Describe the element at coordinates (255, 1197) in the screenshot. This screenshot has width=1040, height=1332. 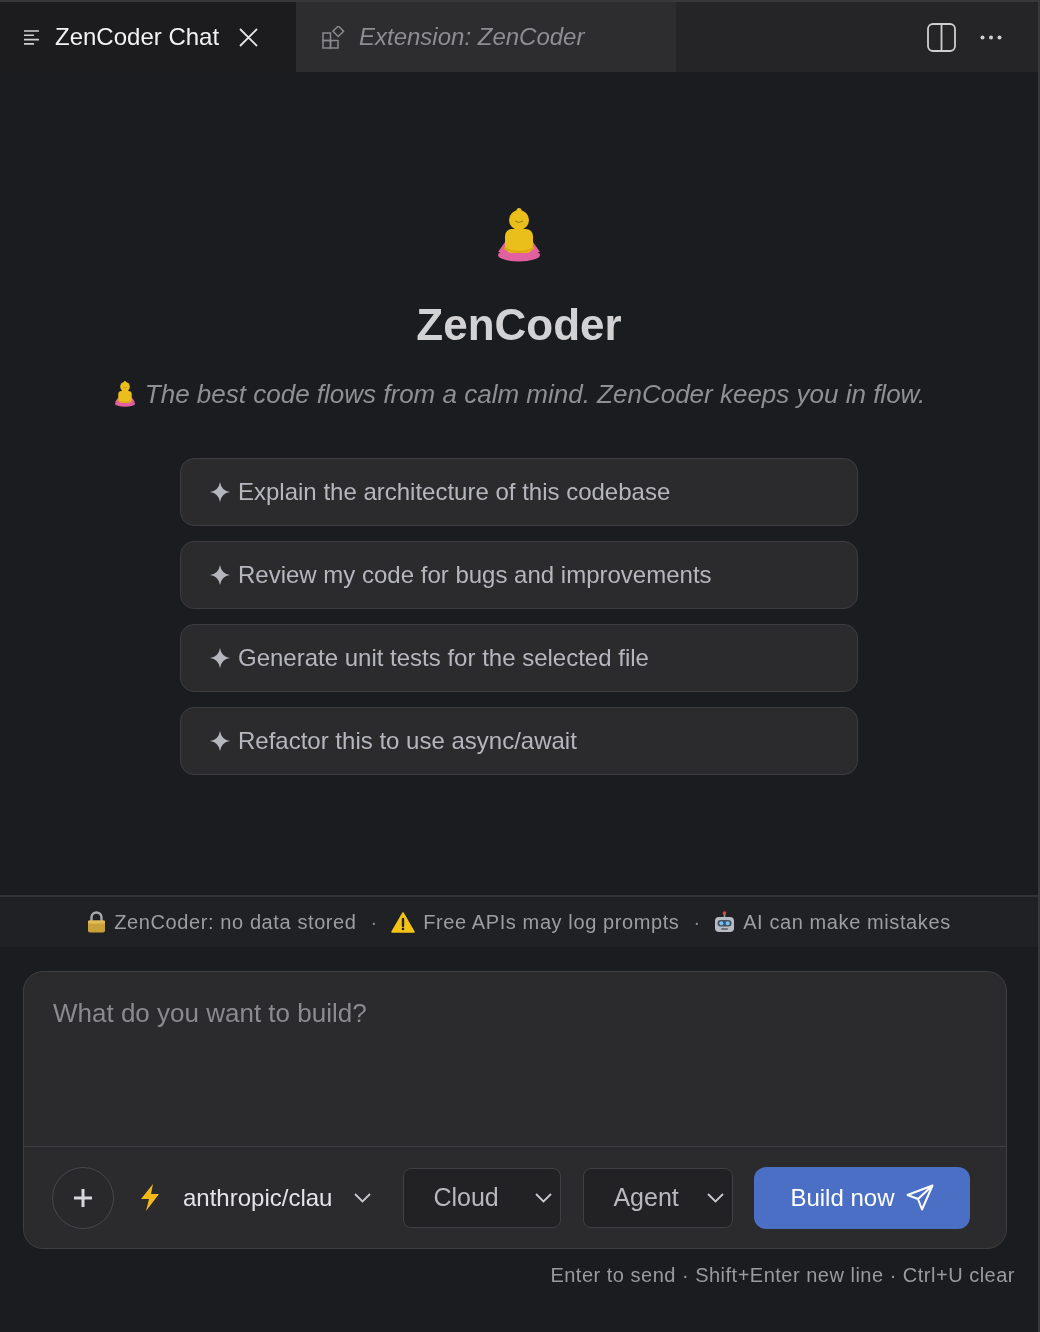
I see `model-select: anthropic/clau` at that location.